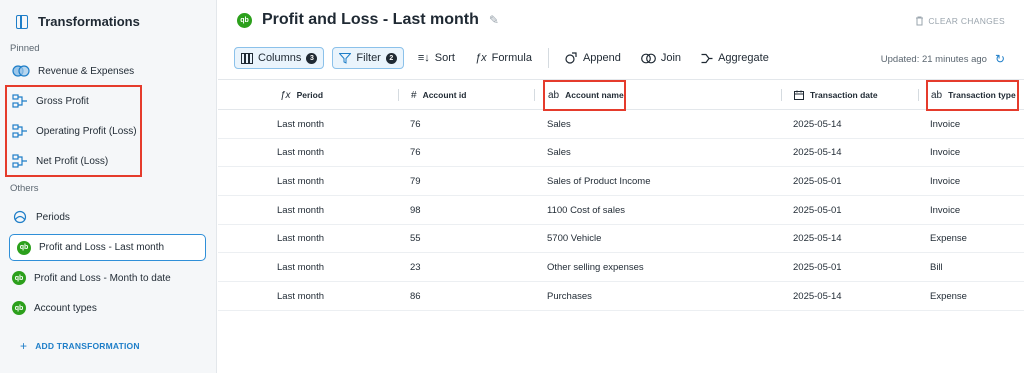 This screenshot has height=373, width=1024. I want to click on highlight-box-transaction-type, so click(972, 95).